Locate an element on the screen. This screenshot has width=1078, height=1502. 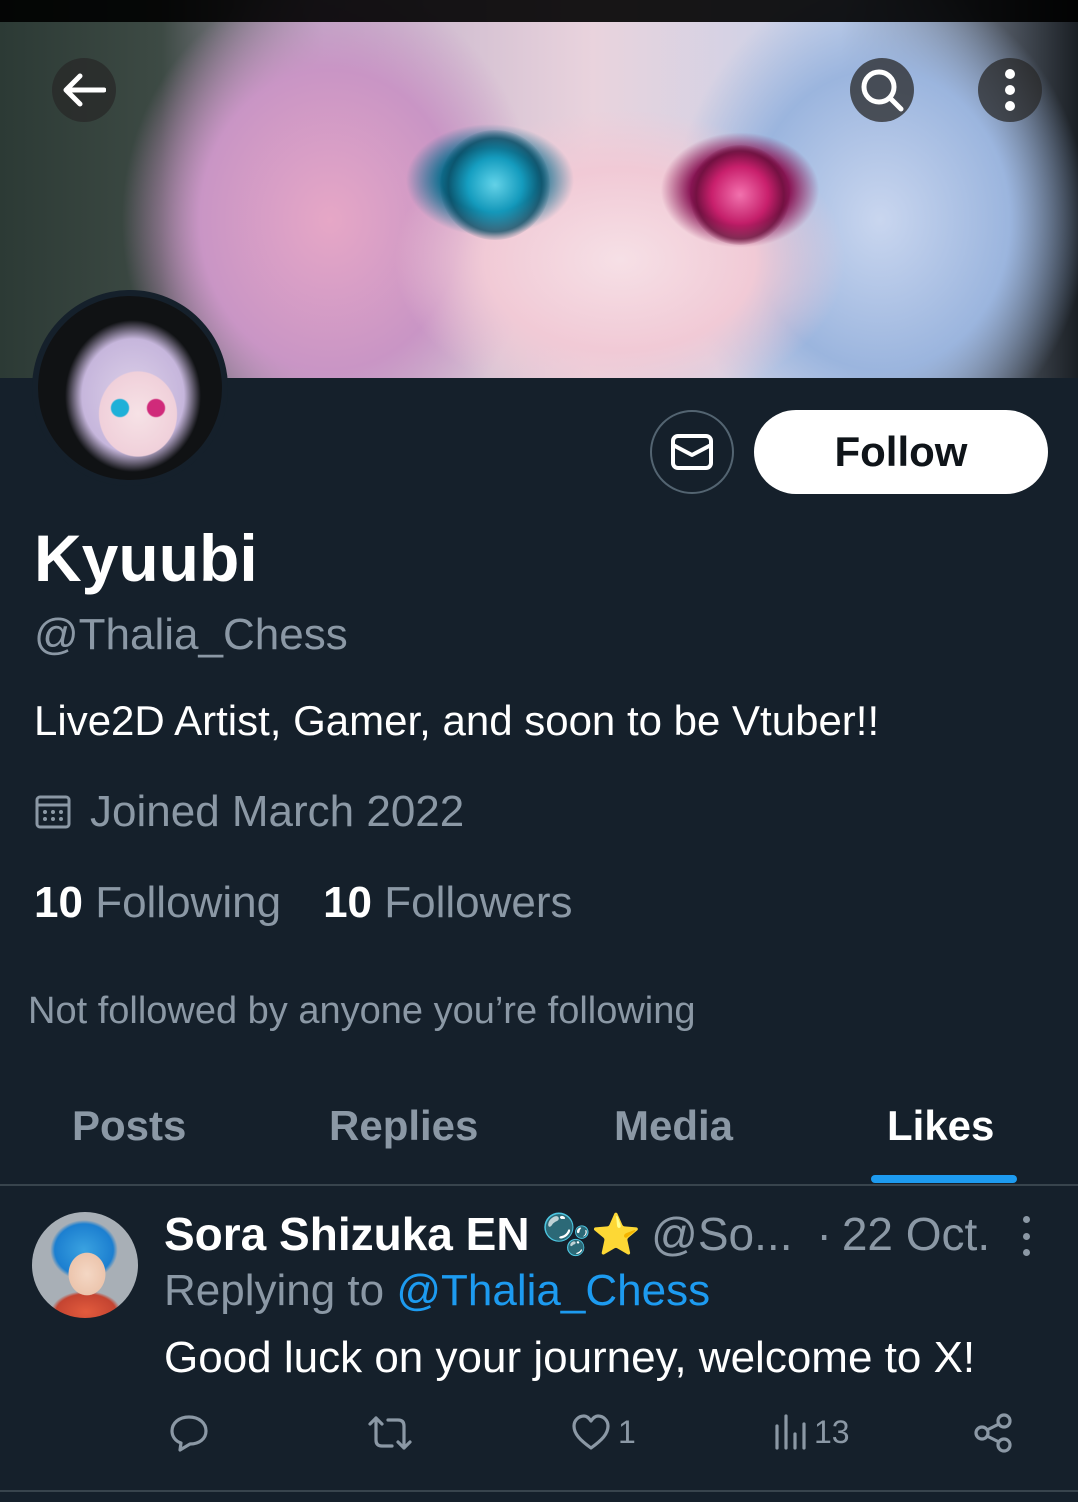
follow-button: Follow is located at coordinates (901, 452).